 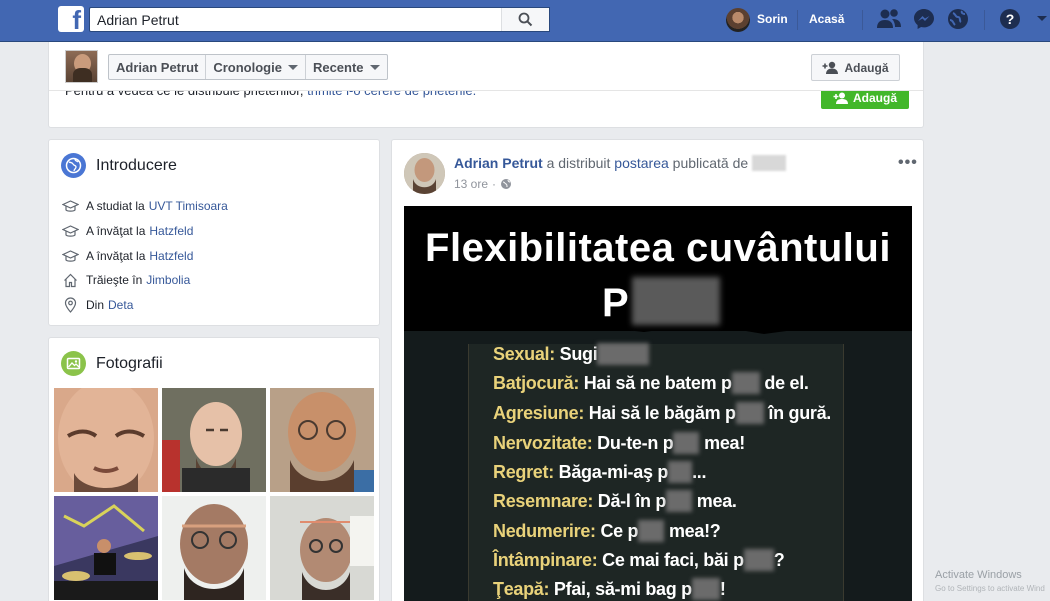 What do you see at coordinates (73, 165) in the screenshot?
I see `globe-icon` at bounding box center [73, 165].